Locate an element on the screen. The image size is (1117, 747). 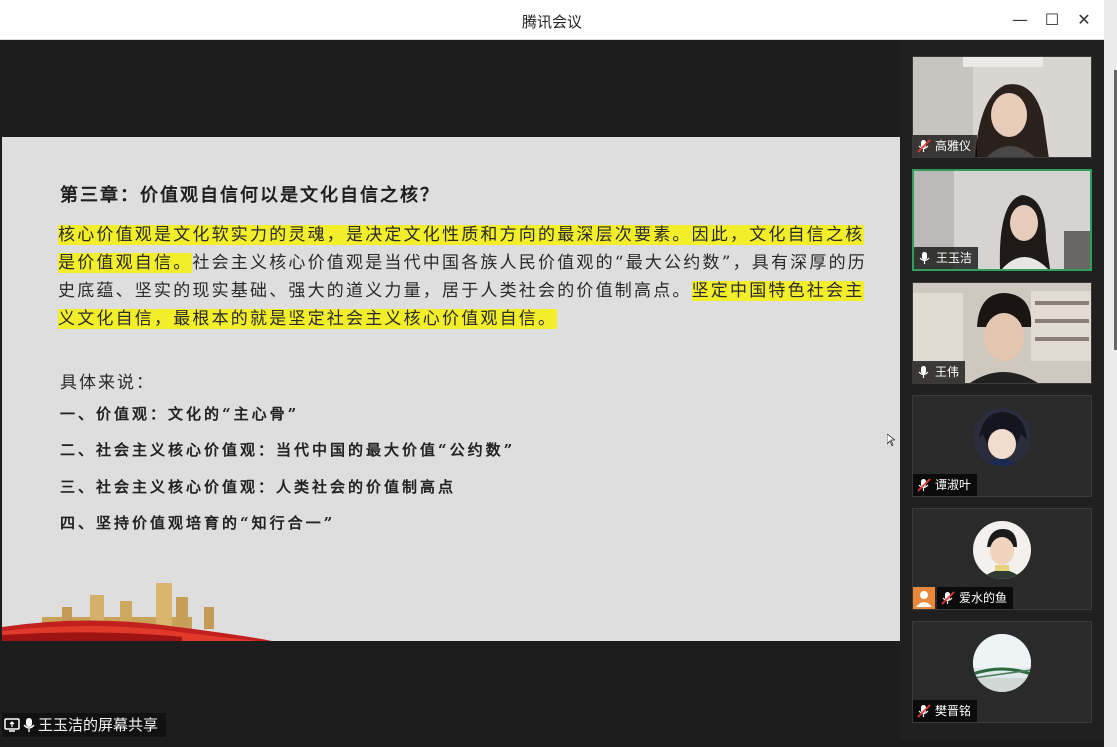
participant-name: 谭淑叶 is located at coordinates (953, 485).